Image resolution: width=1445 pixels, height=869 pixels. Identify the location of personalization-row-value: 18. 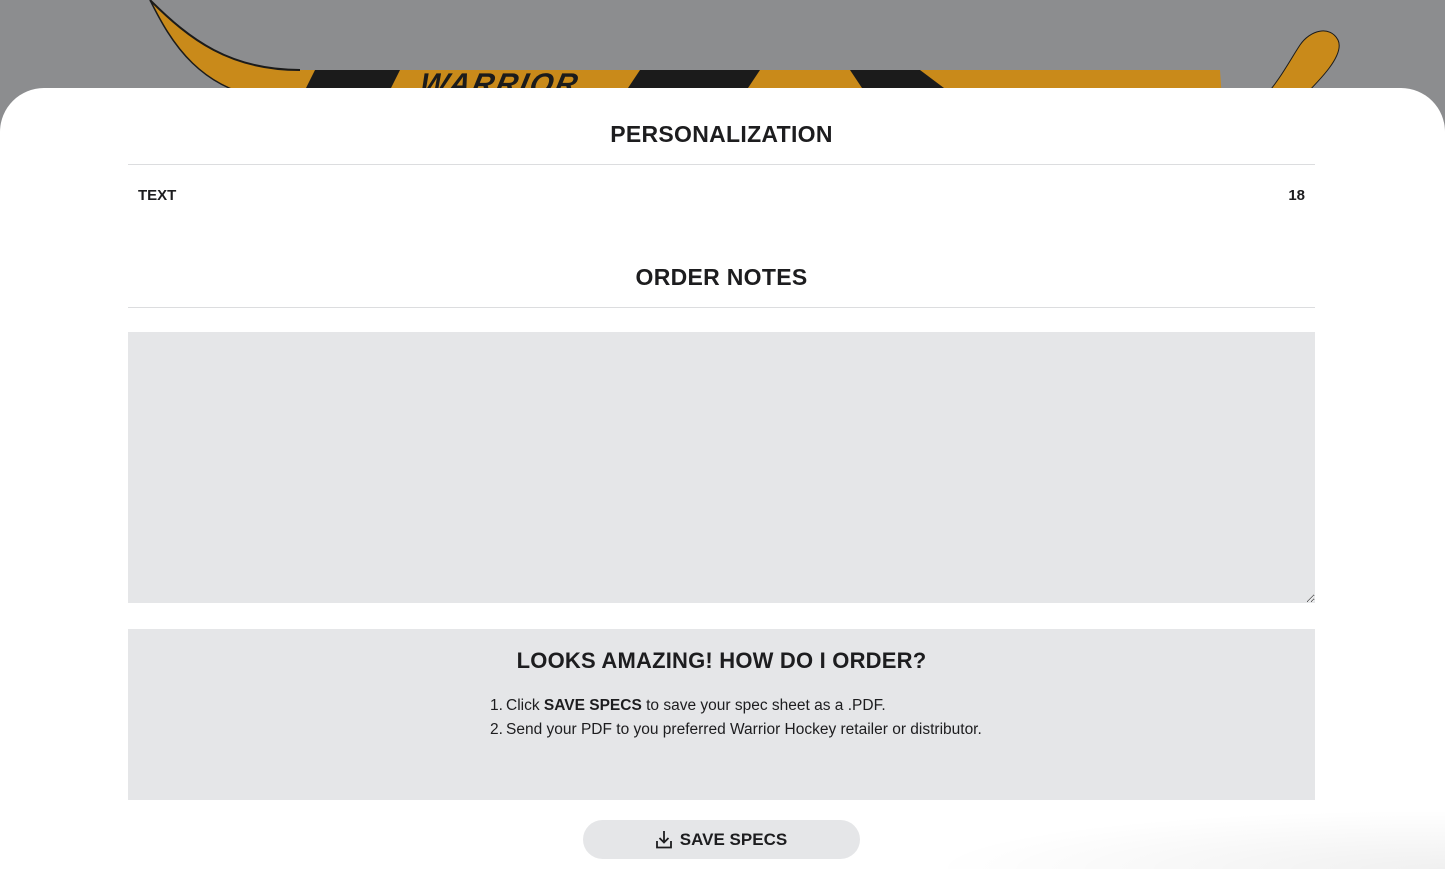
(1296, 195).